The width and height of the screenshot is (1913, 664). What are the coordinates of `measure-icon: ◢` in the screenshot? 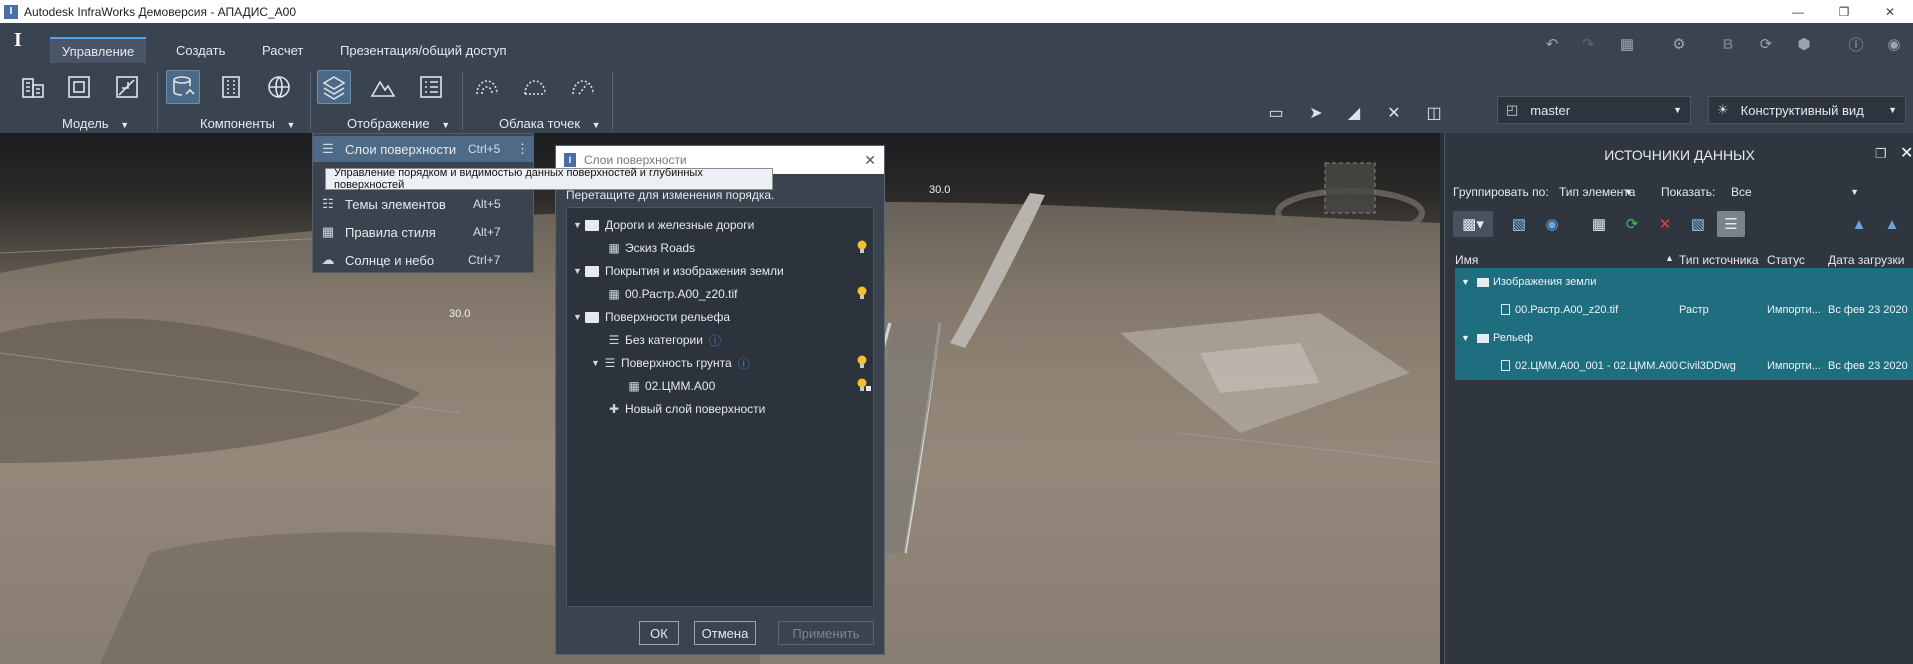 It's located at (1354, 113).